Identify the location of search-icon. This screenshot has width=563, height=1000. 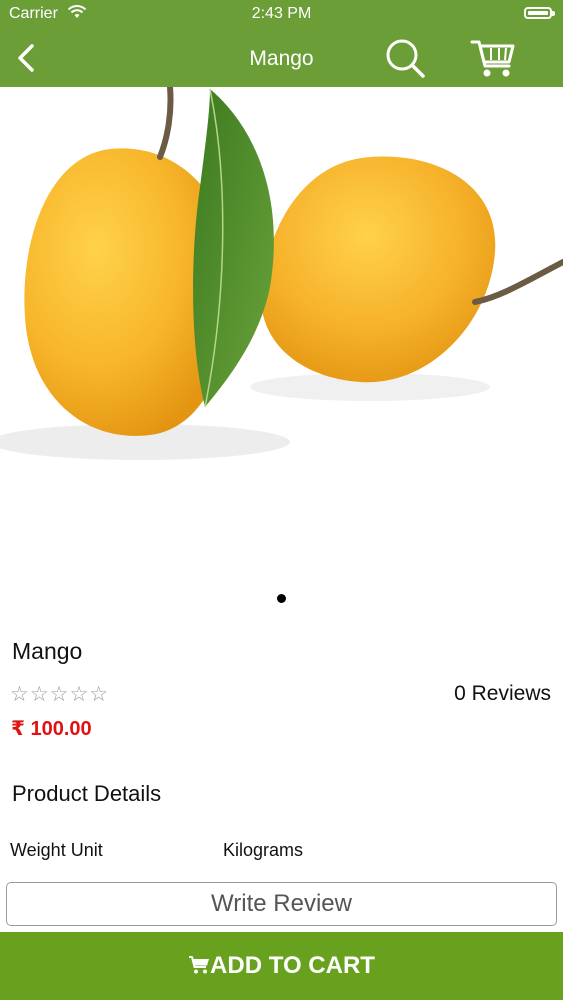
(405, 58).